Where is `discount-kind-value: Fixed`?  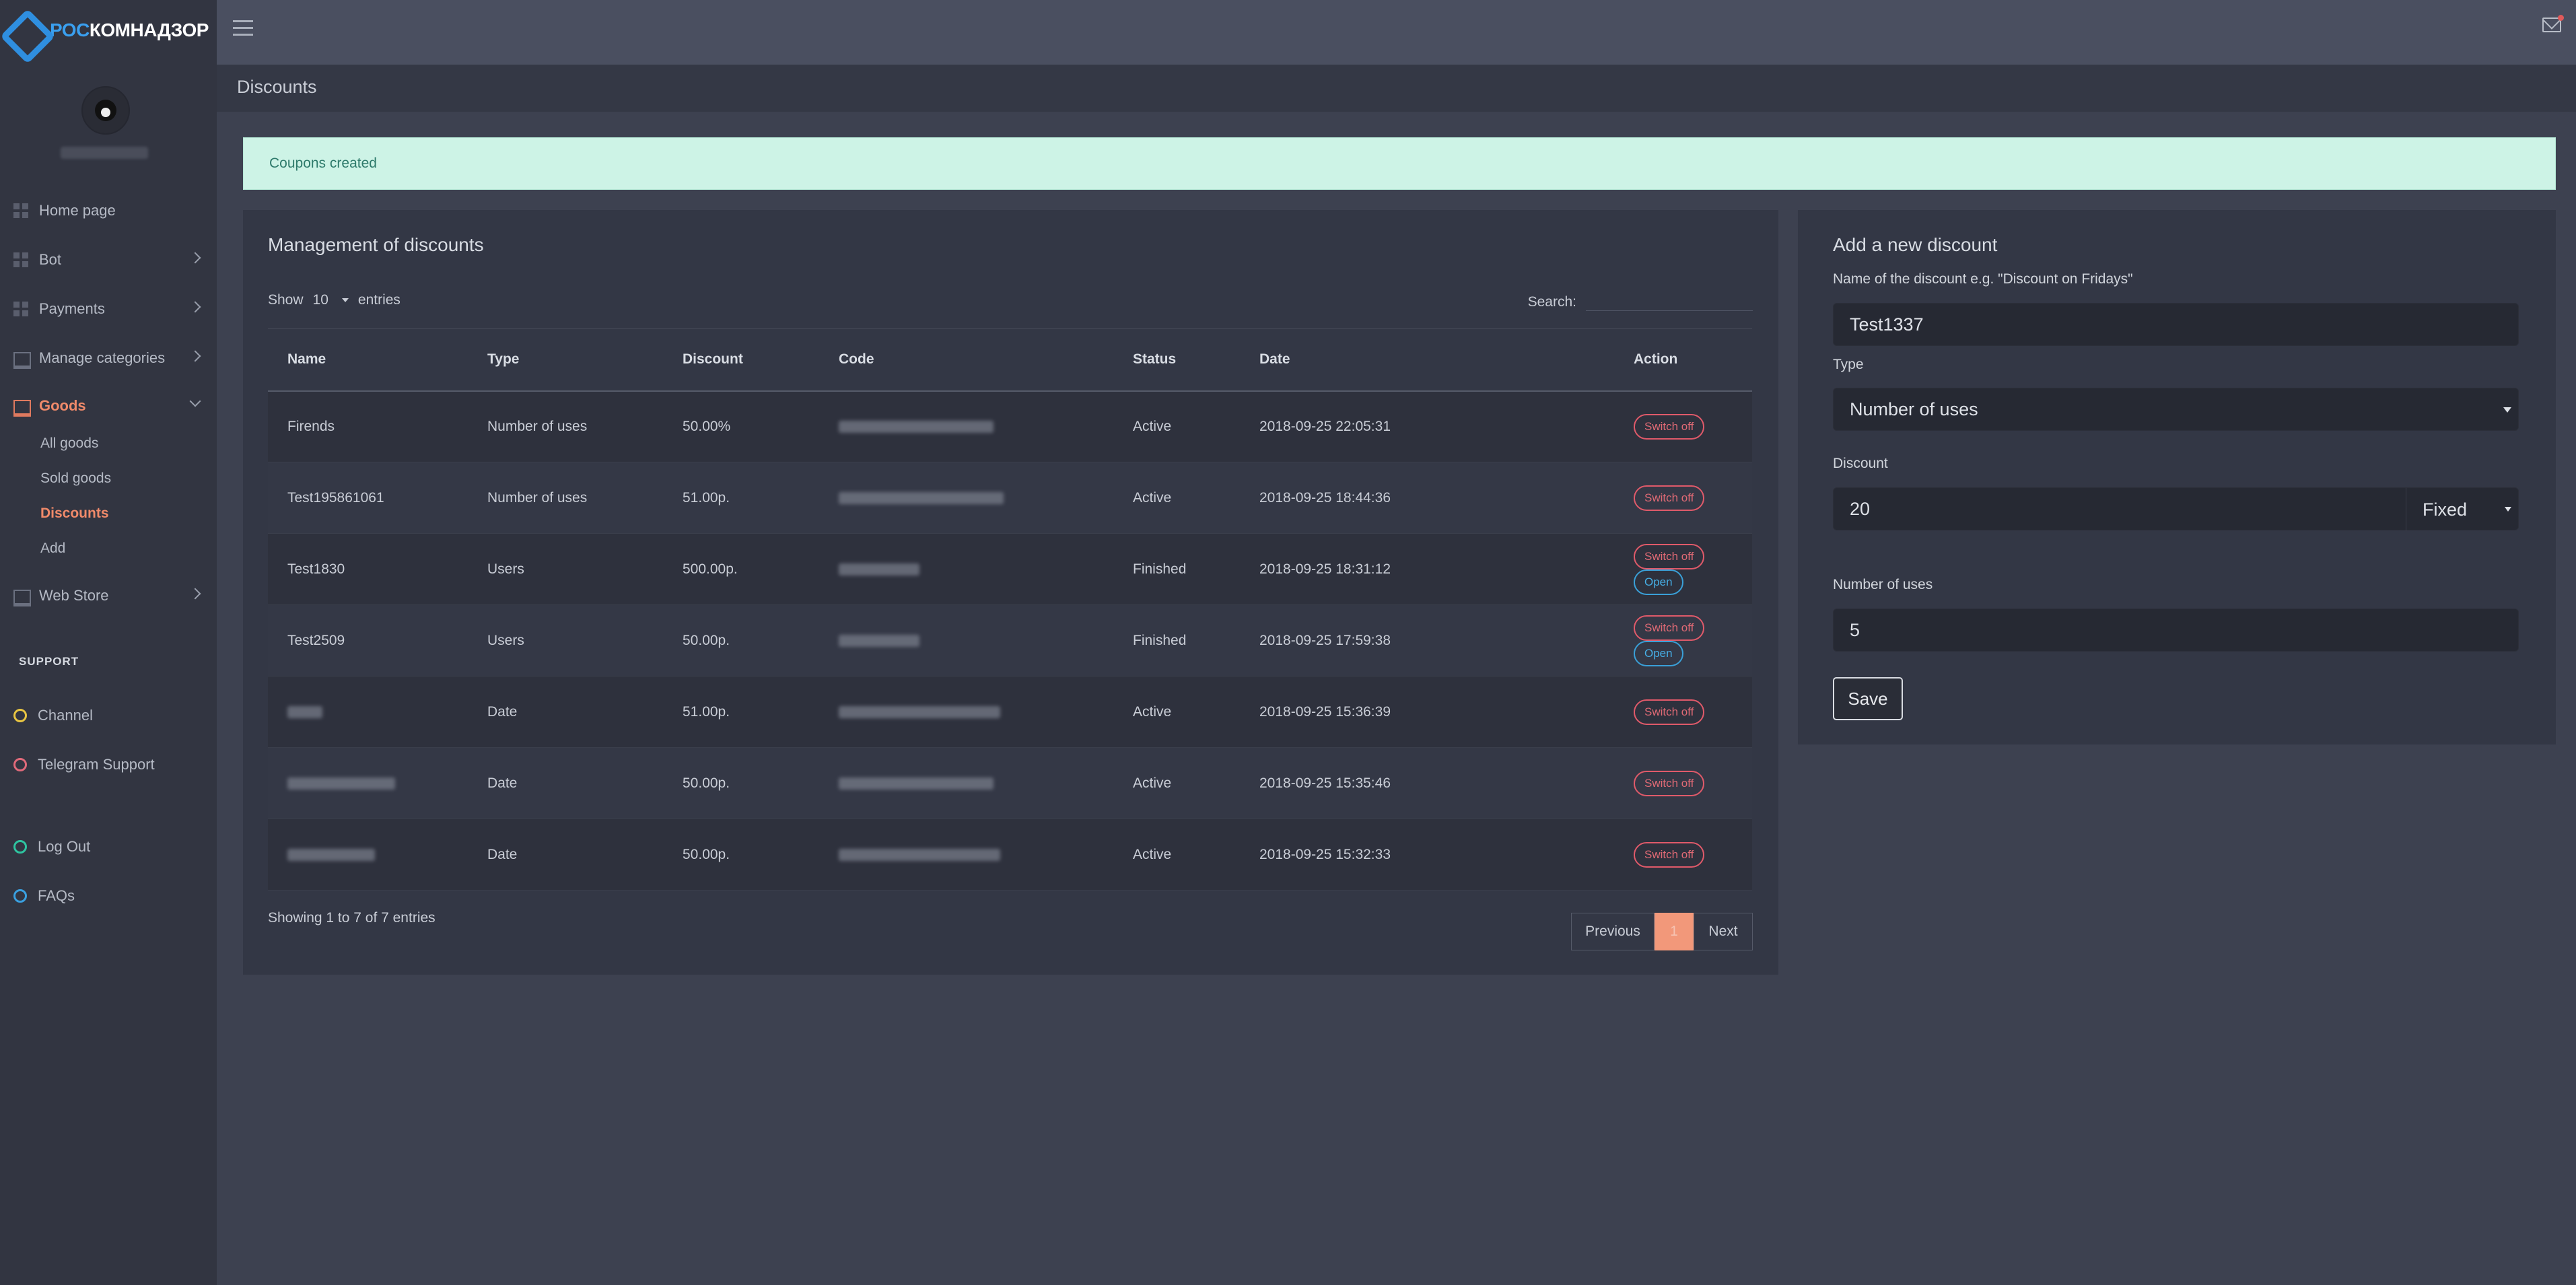
discount-kind-value: Fixed is located at coordinates (2445, 510).